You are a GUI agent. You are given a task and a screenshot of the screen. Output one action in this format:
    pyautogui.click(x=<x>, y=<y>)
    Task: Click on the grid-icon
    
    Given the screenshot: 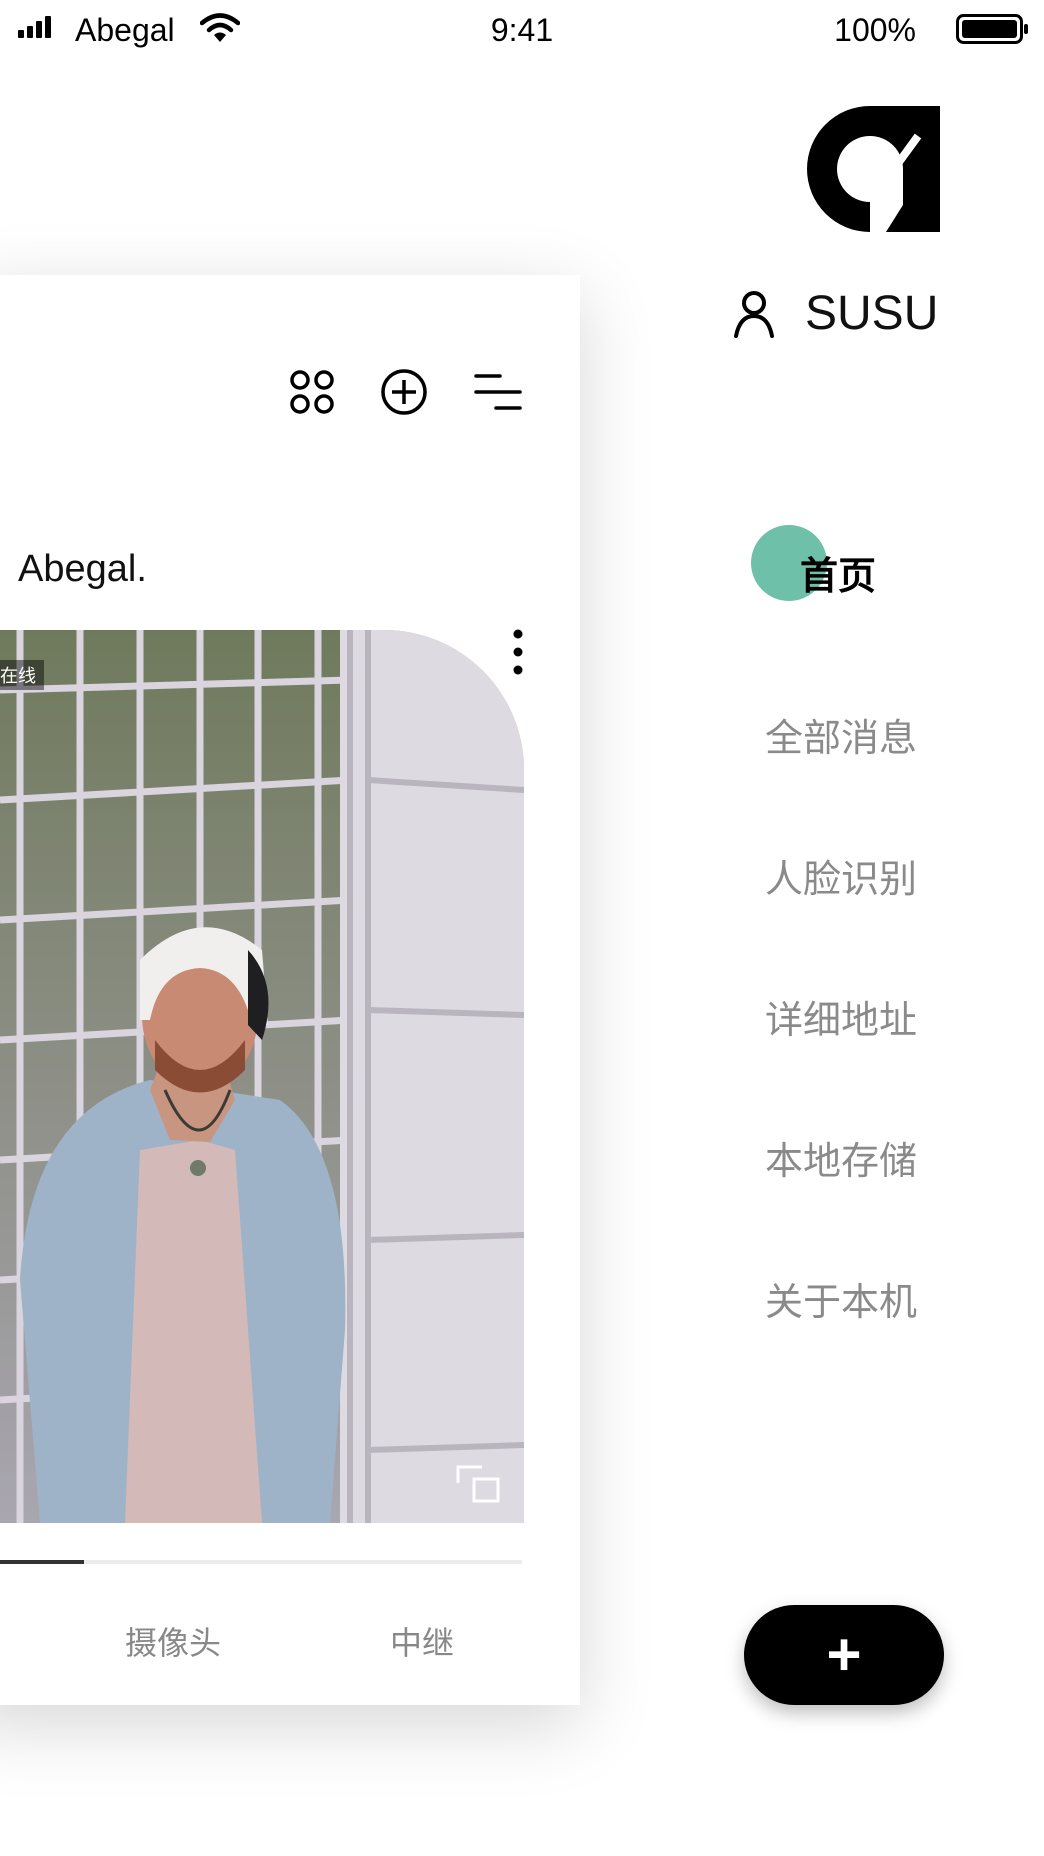 What is the action you would take?
    pyautogui.click(x=312, y=392)
    